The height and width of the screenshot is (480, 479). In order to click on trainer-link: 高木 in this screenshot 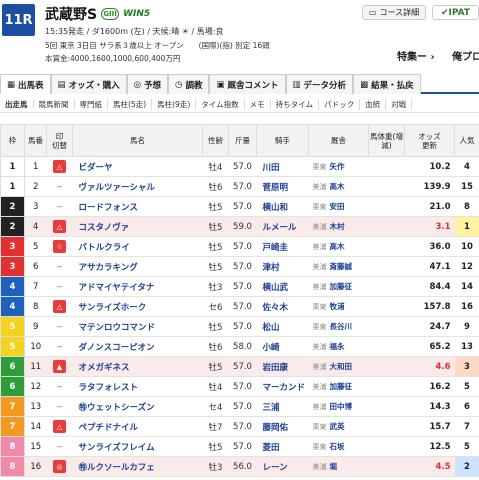, I will do `click(337, 186)`.